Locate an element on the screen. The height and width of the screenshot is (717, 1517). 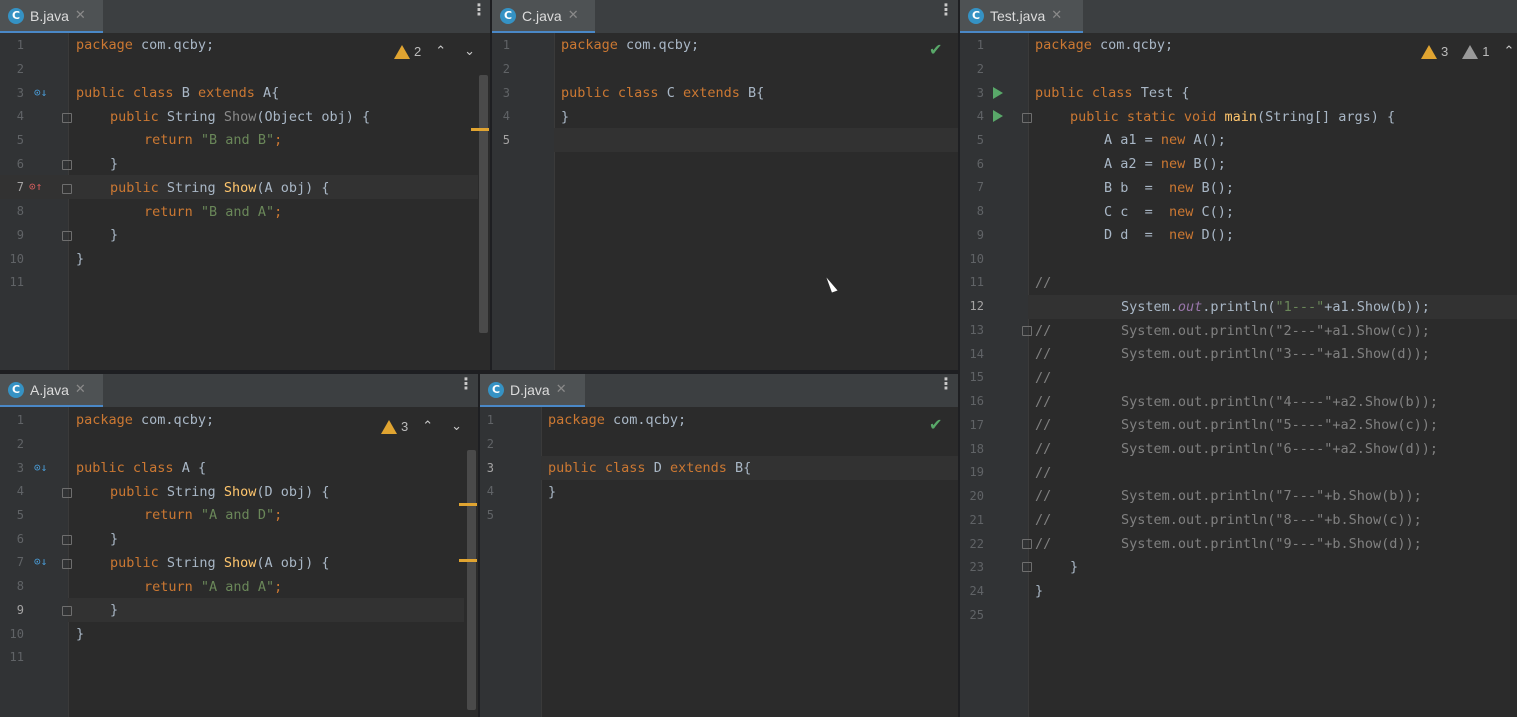
line-number: 7 is located at coordinates (20, 187).